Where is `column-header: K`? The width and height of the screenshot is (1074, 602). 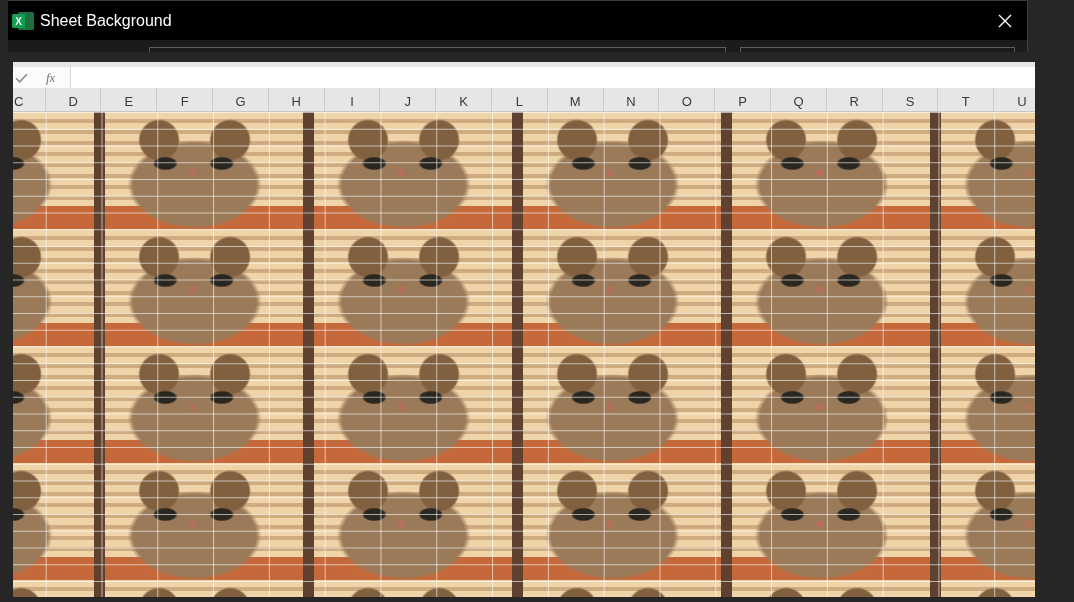 column-header: K is located at coordinates (464, 99).